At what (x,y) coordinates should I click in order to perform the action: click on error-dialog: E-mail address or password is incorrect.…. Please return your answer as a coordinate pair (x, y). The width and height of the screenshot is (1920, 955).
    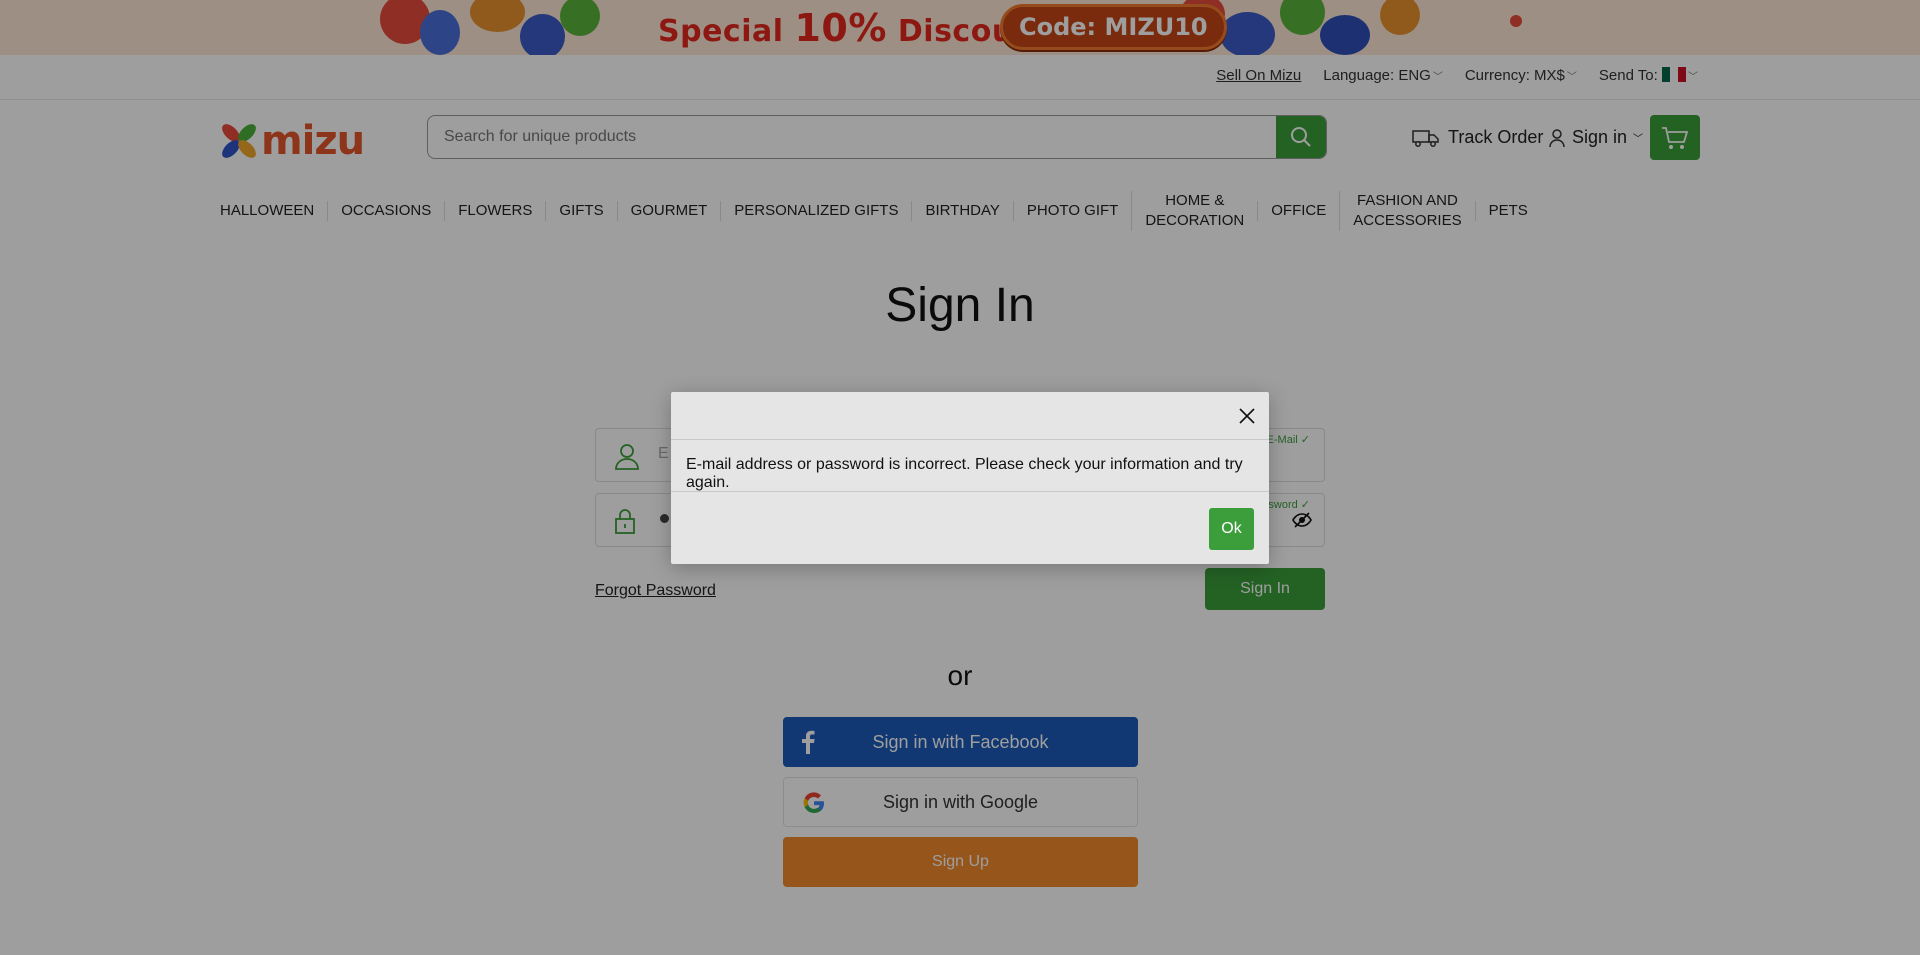
    Looking at the image, I should click on (970, 478).